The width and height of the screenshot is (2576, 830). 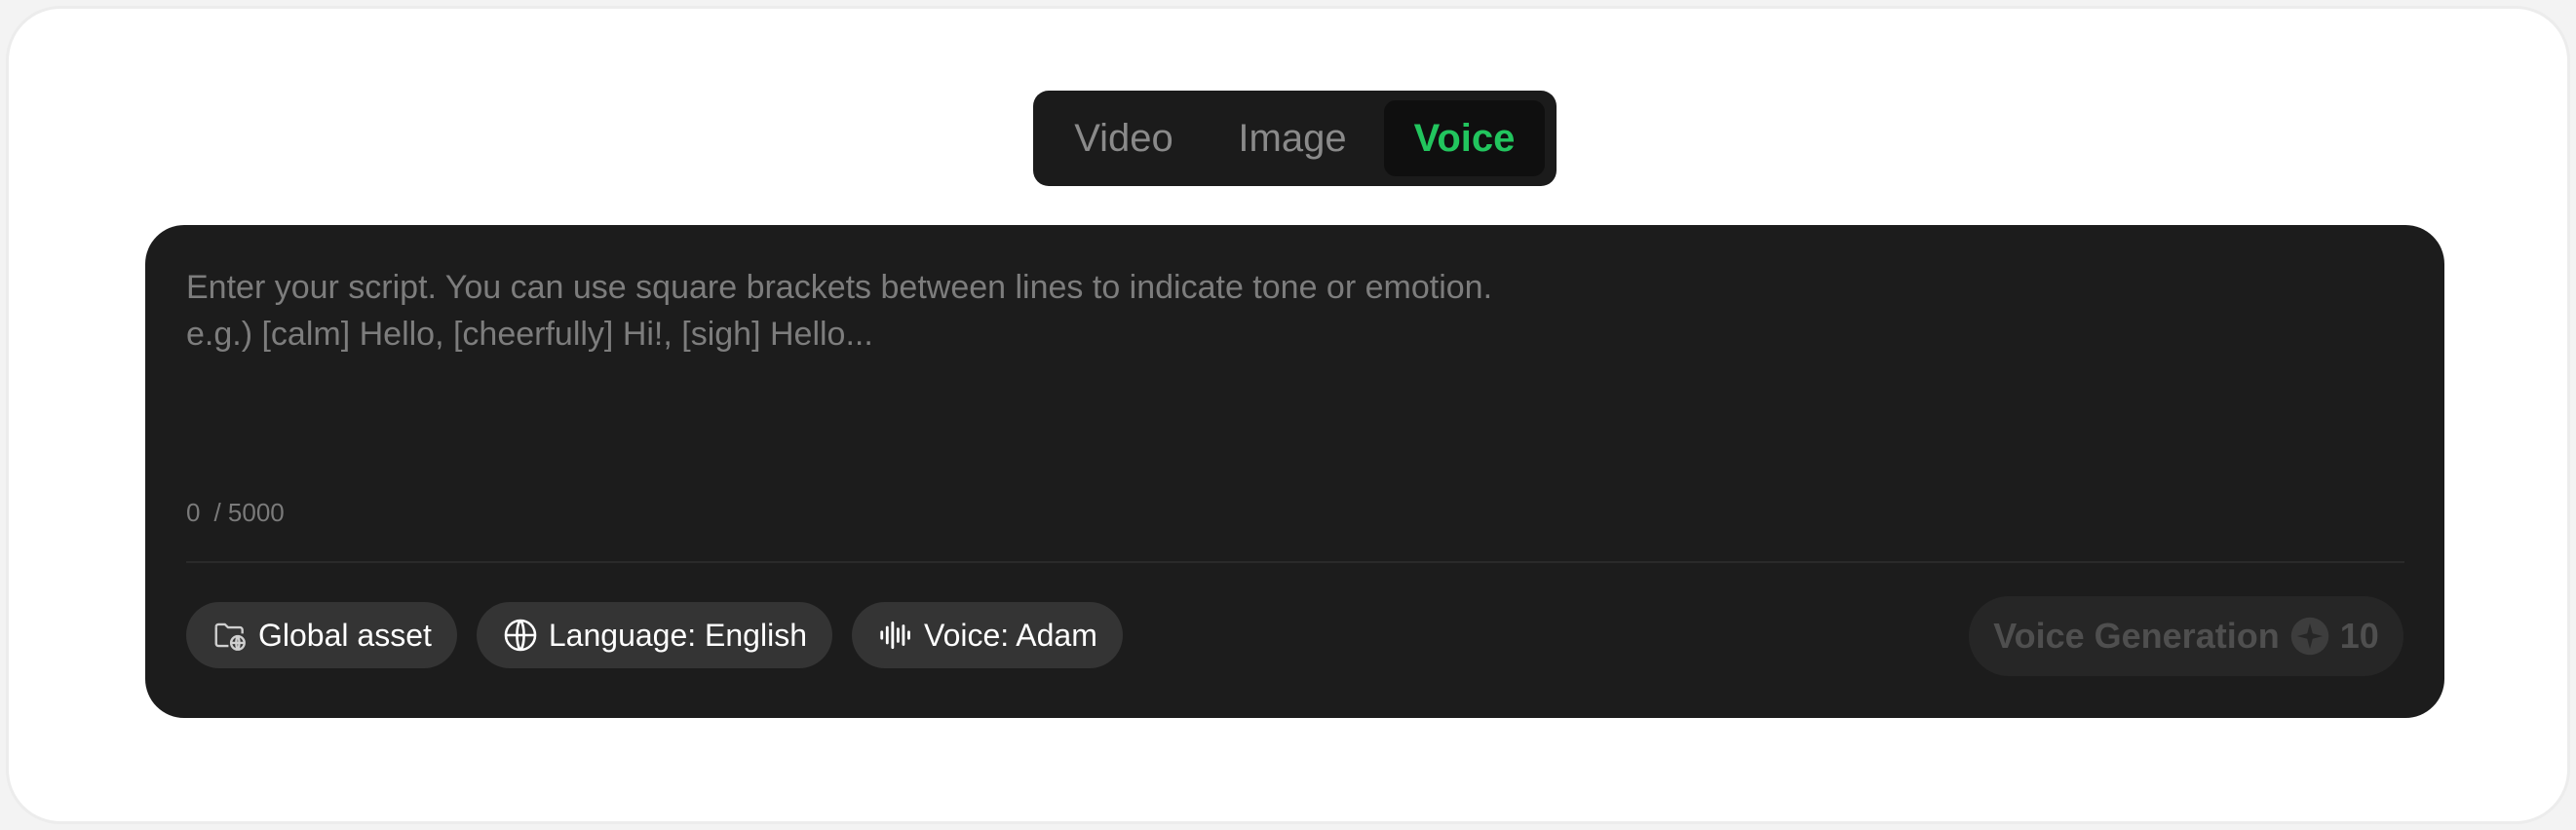 I want to click on voice-generation-button: Voice Generation 10, so click(x=2186, y=636).